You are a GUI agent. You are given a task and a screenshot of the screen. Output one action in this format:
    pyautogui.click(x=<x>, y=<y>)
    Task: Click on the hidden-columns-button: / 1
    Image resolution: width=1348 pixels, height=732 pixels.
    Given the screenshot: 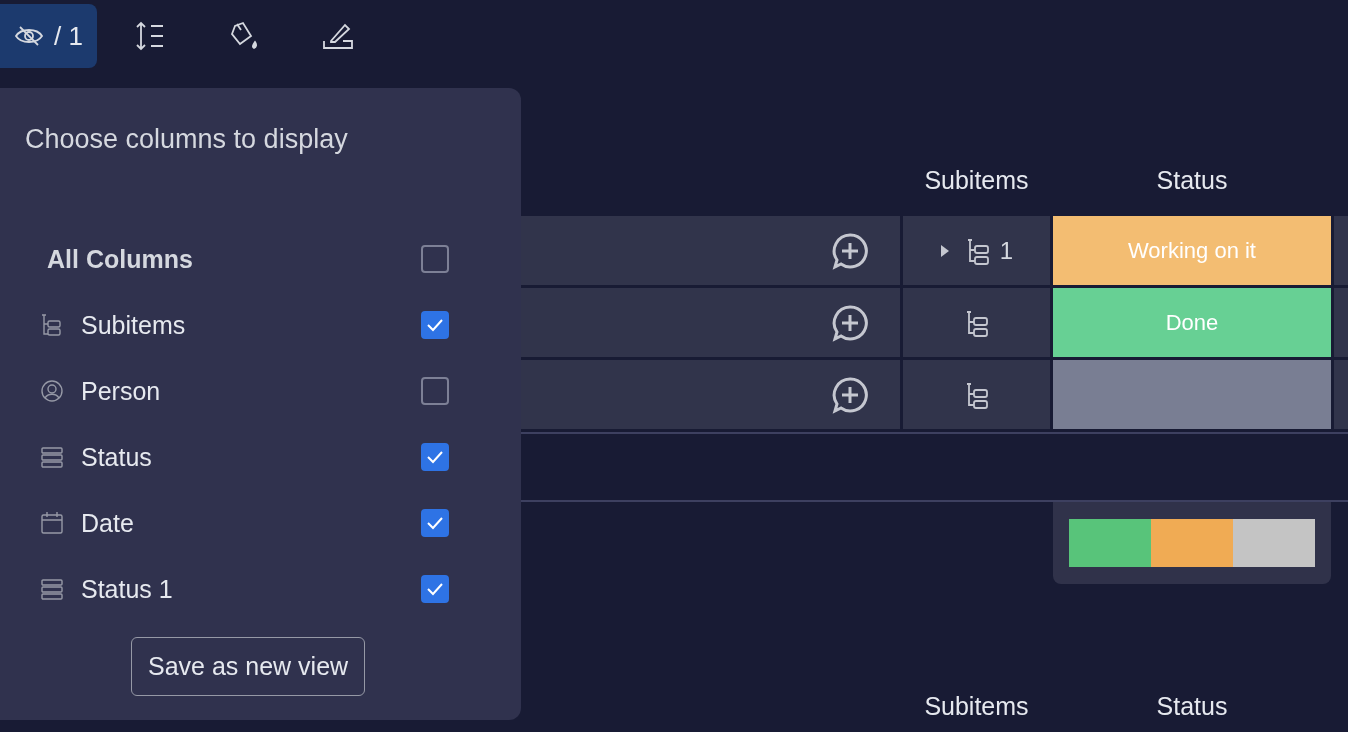 What is the action you would take?
    pyautogui.click(x=48, y=36)
    